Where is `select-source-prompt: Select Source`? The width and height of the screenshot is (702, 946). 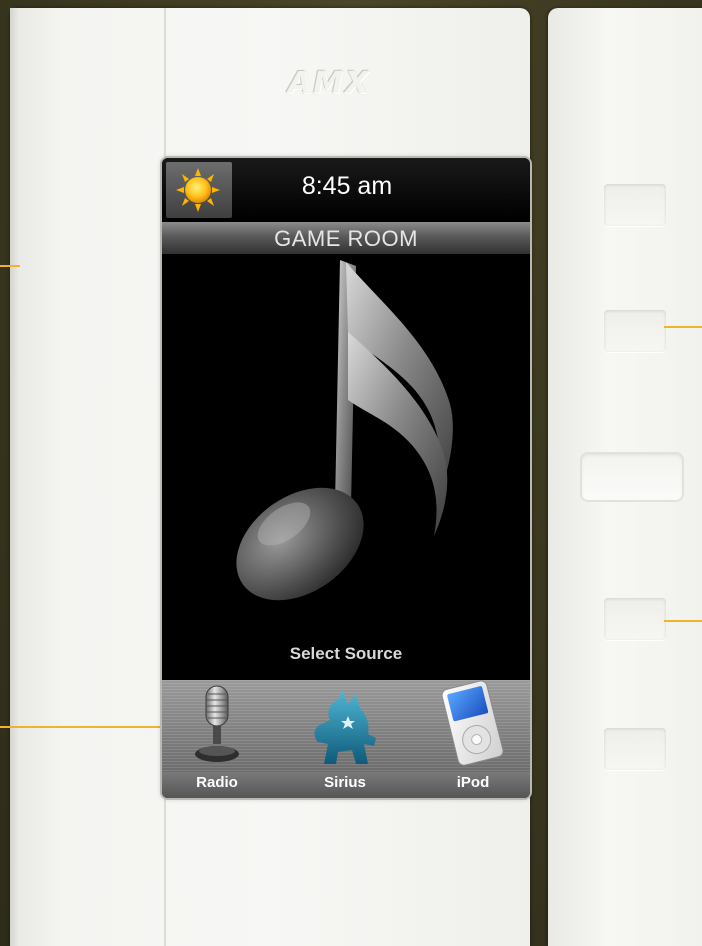 select-source-prompt: Select Source is located at coordinates (346, 653).